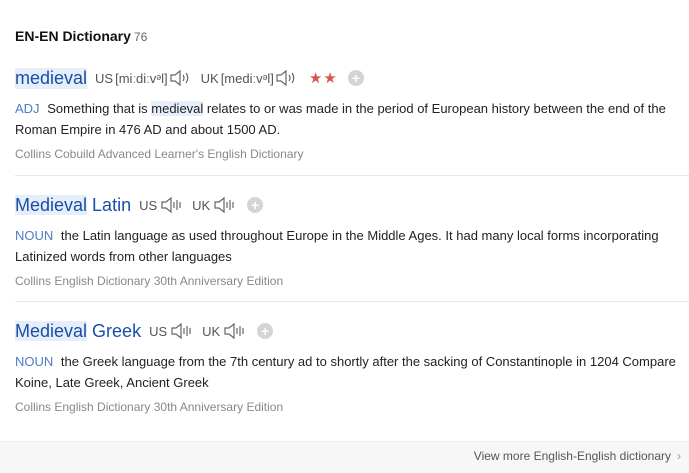  What do you see at coordinates (344, 457) in the screenshot?
I see `footer-bar: View more English-English dictionary ›` at bounding box center [344, 457].